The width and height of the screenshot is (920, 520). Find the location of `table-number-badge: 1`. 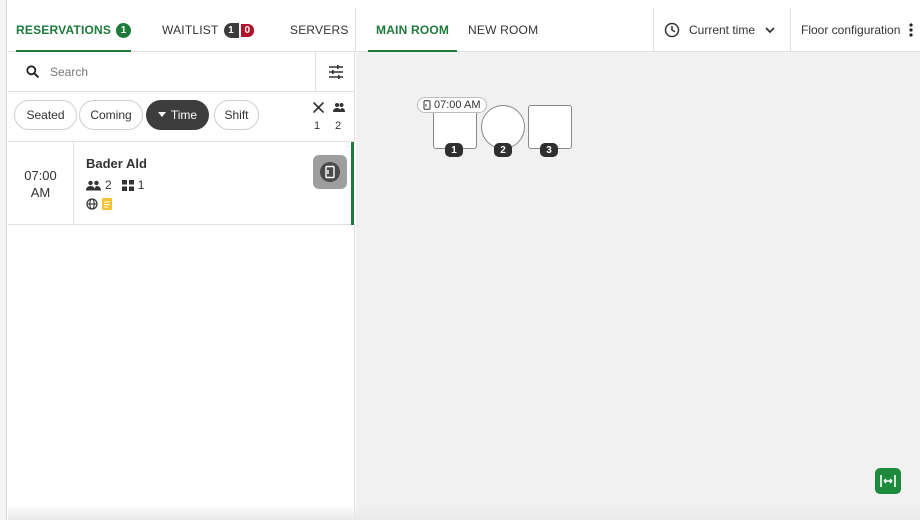

table-number-badge: 1 is located at coordinates (454, 150).